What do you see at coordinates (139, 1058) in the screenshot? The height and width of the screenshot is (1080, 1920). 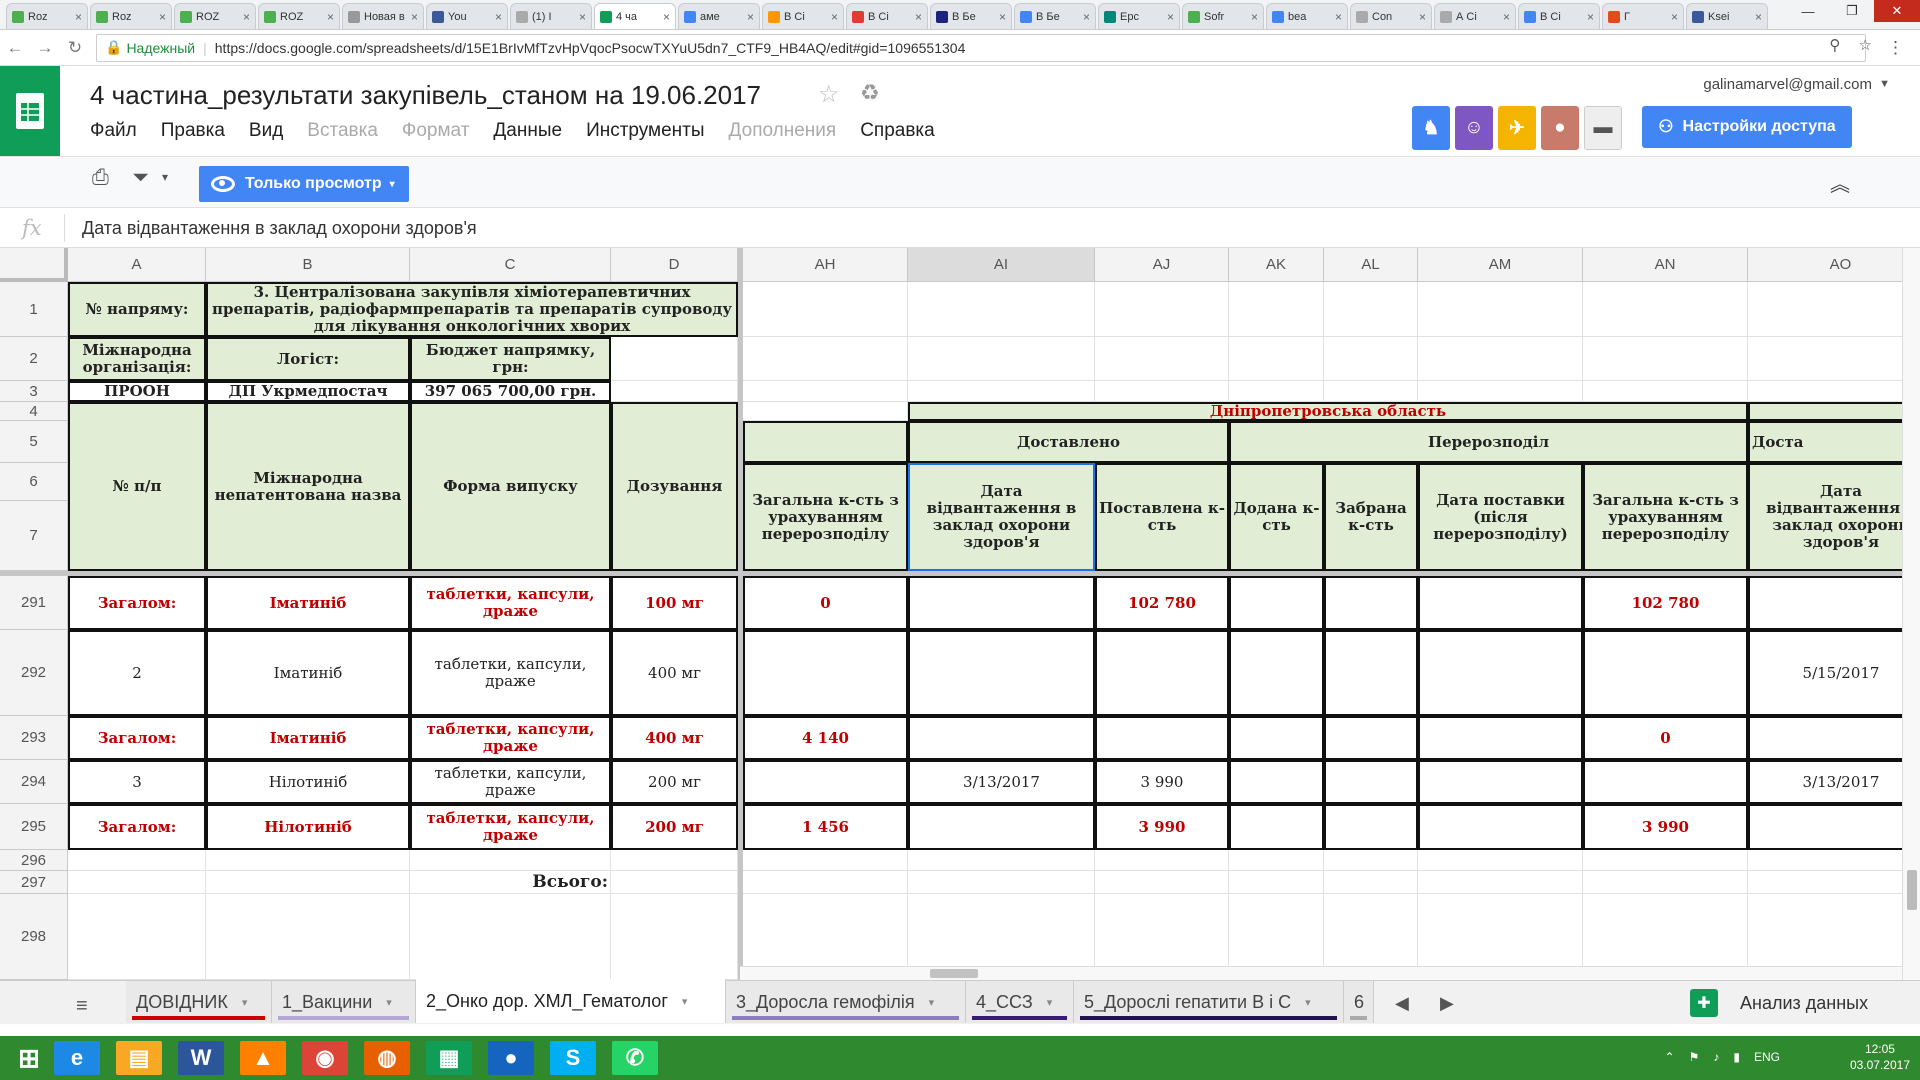 I see `taskbar-explorer-icon: ▤` at bounding box center [139, 1058].